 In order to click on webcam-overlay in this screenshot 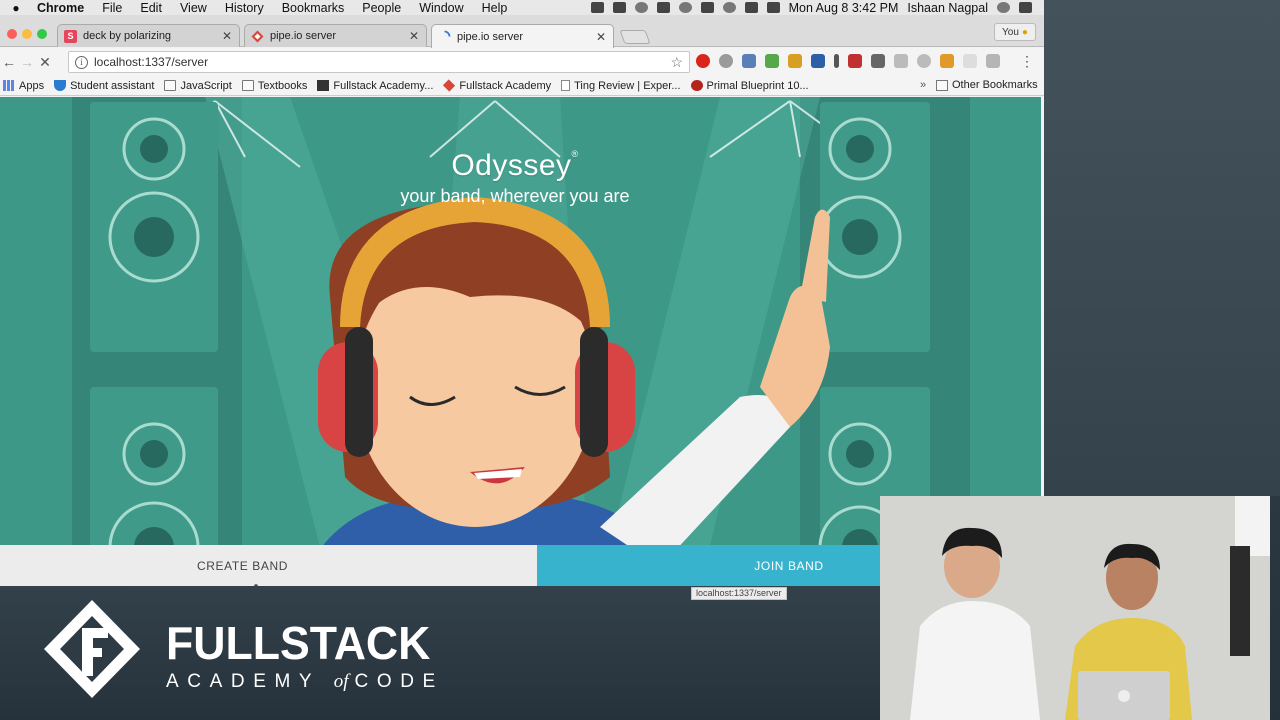, I will do `click(1075, 608)`.